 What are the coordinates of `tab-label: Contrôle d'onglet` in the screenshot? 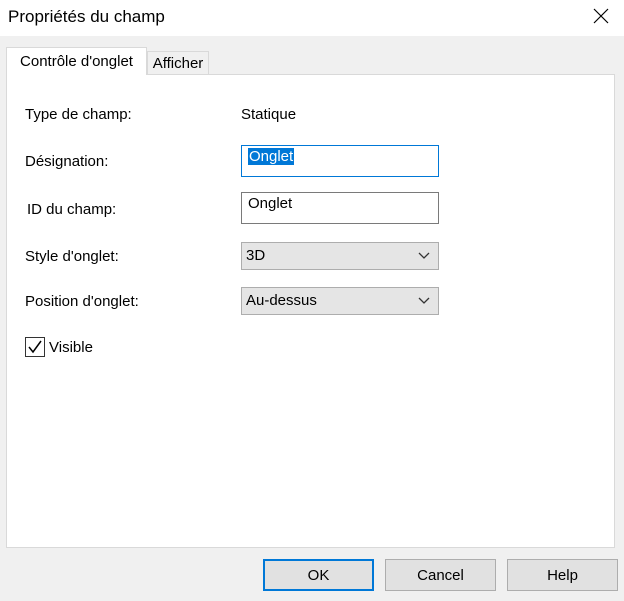 It's located at (76, 61).